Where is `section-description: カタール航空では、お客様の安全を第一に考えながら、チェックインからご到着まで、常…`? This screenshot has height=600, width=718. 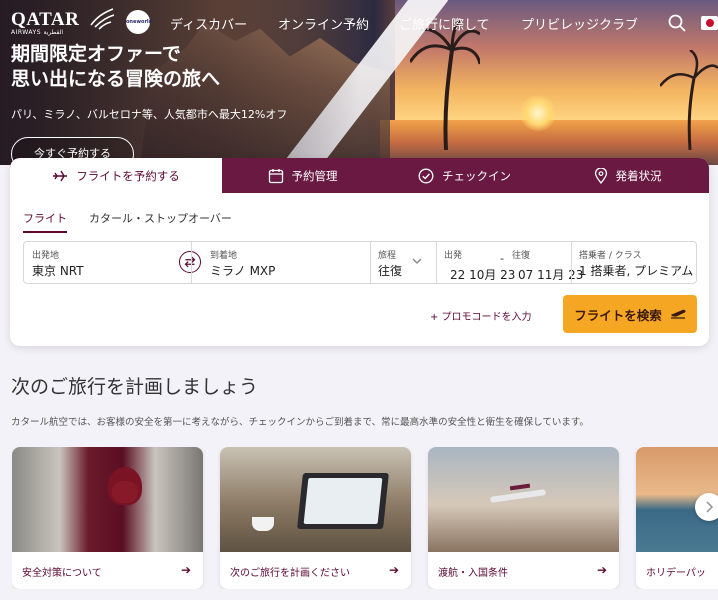 section-description: カタール航空では、お客様の安全を第一に考えながら、チェックインからご到着まで、常… is located at coordinates (300, 422).